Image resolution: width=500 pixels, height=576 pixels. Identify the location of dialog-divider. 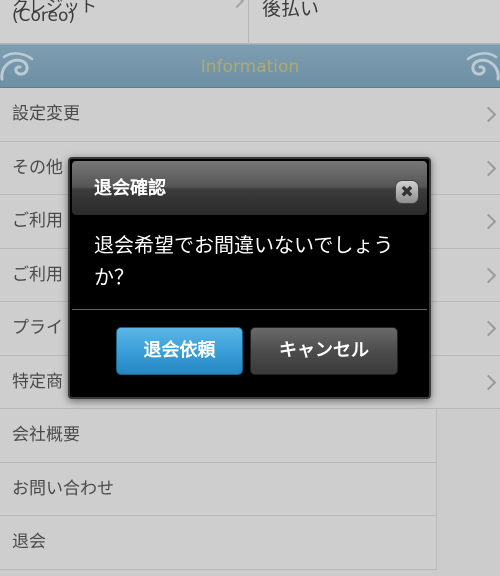
(249, 309).